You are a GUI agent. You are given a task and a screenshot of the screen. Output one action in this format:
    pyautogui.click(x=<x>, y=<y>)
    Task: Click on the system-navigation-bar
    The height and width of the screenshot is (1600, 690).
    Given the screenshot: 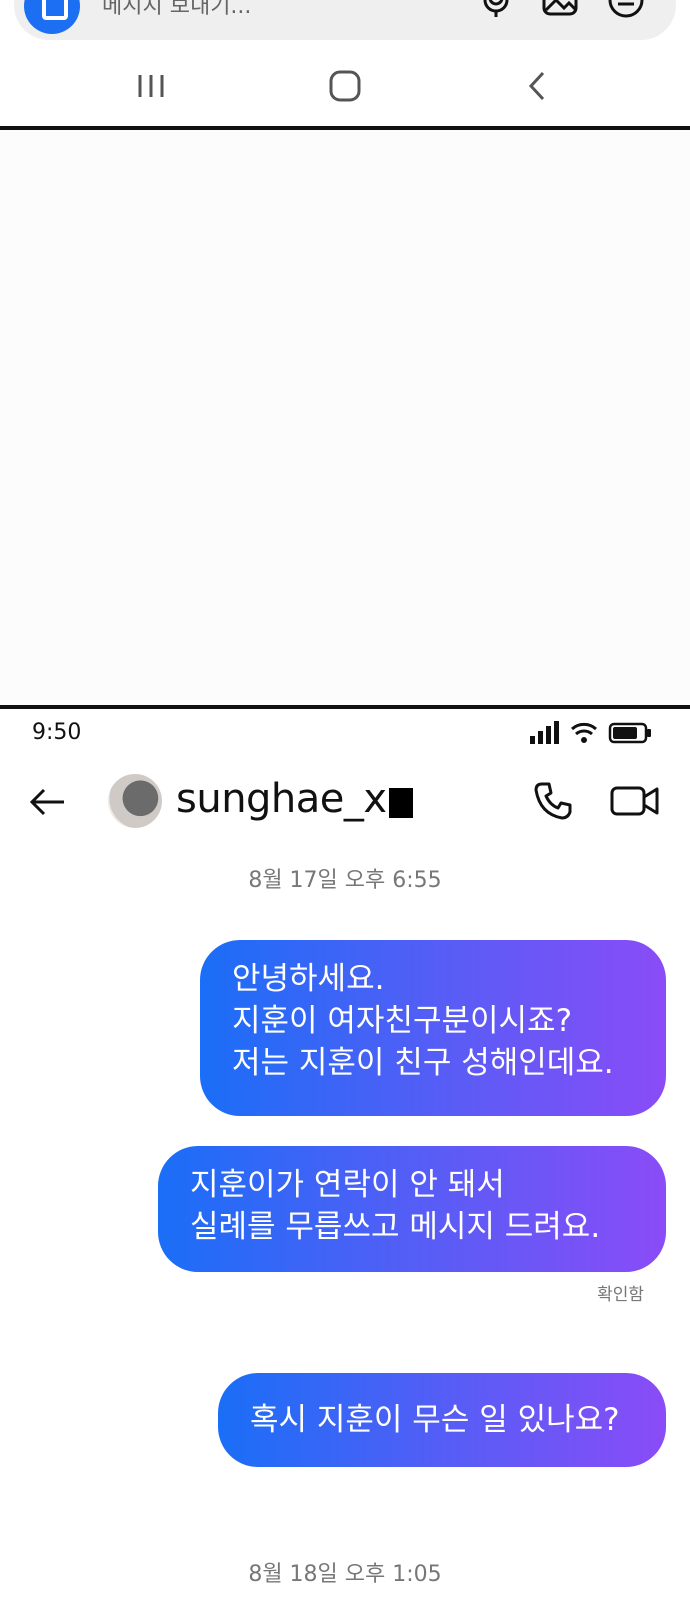 What is the action you would take?
    pyautogui.click(x=345, y=85)
    